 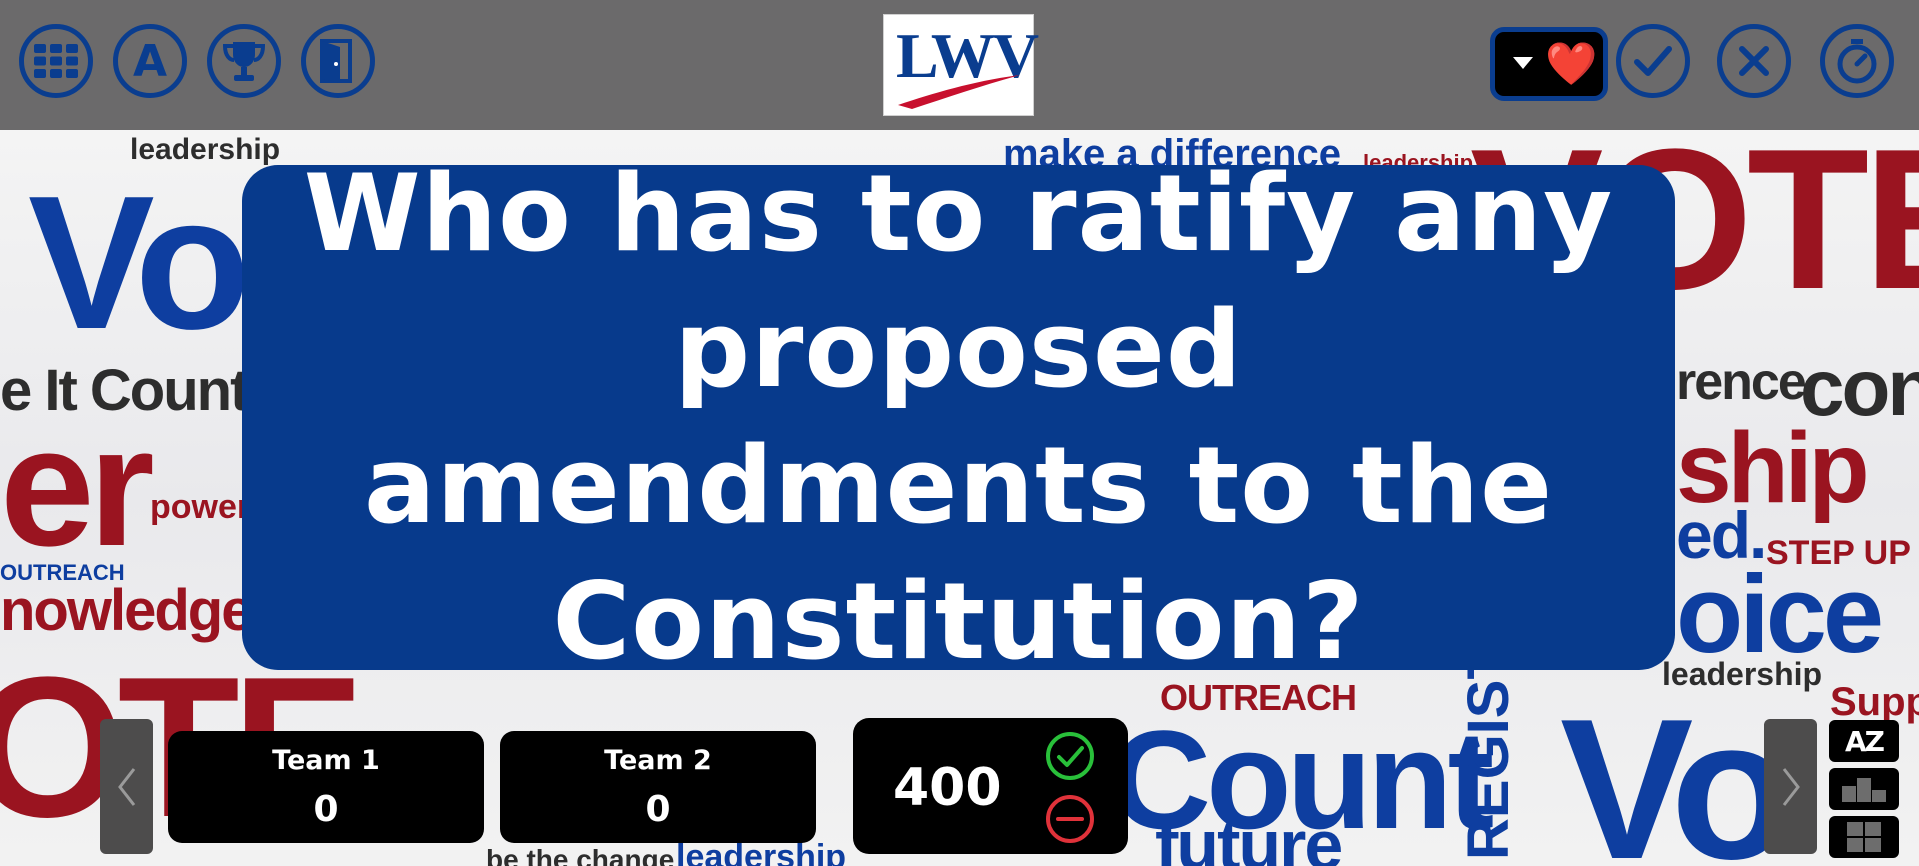 I want to click on exit-button, so click(x=338, y=61).